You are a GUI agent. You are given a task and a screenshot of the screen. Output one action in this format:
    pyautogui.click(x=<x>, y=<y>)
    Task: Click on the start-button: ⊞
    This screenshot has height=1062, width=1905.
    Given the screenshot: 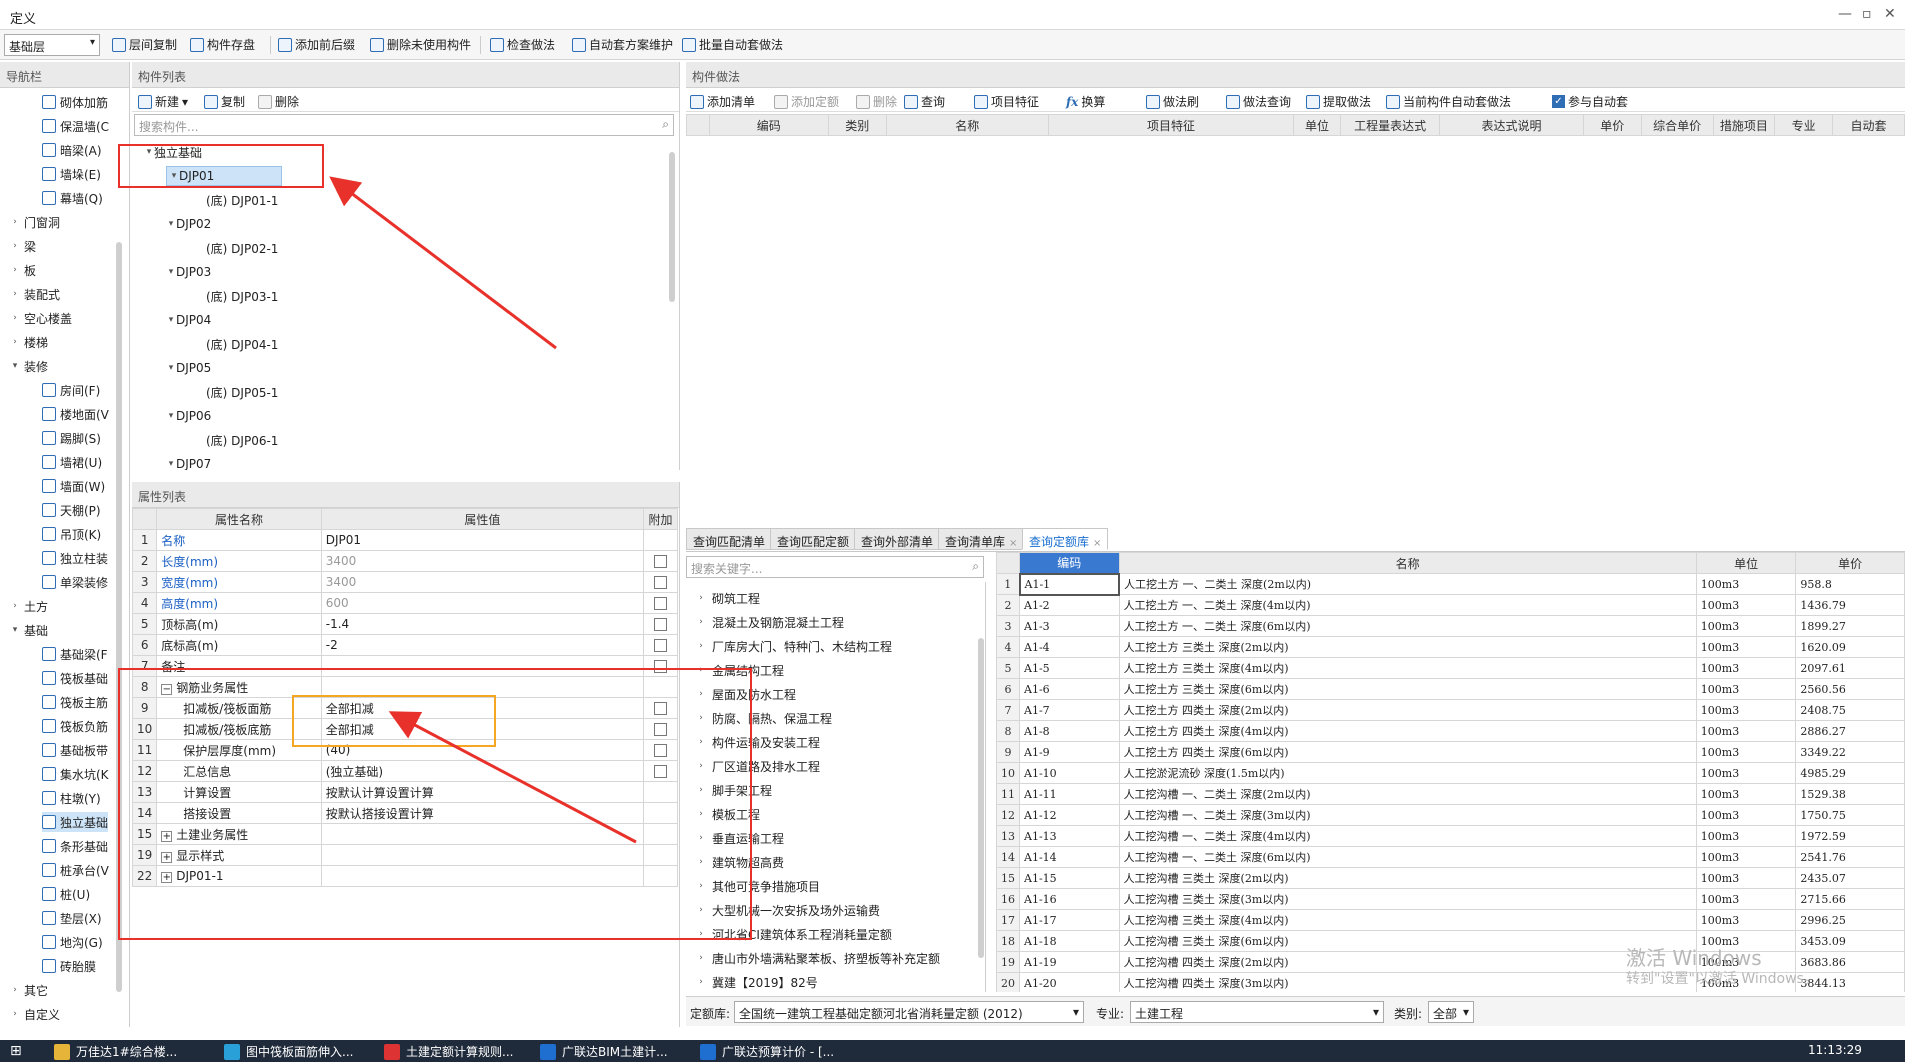 What is the action you would take?
    pyautogui.click(x=16, y=1051)
    